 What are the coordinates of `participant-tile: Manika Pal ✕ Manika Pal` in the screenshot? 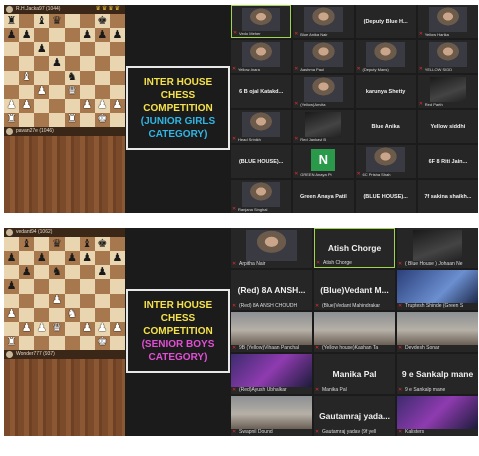 It's located at (354, 374).